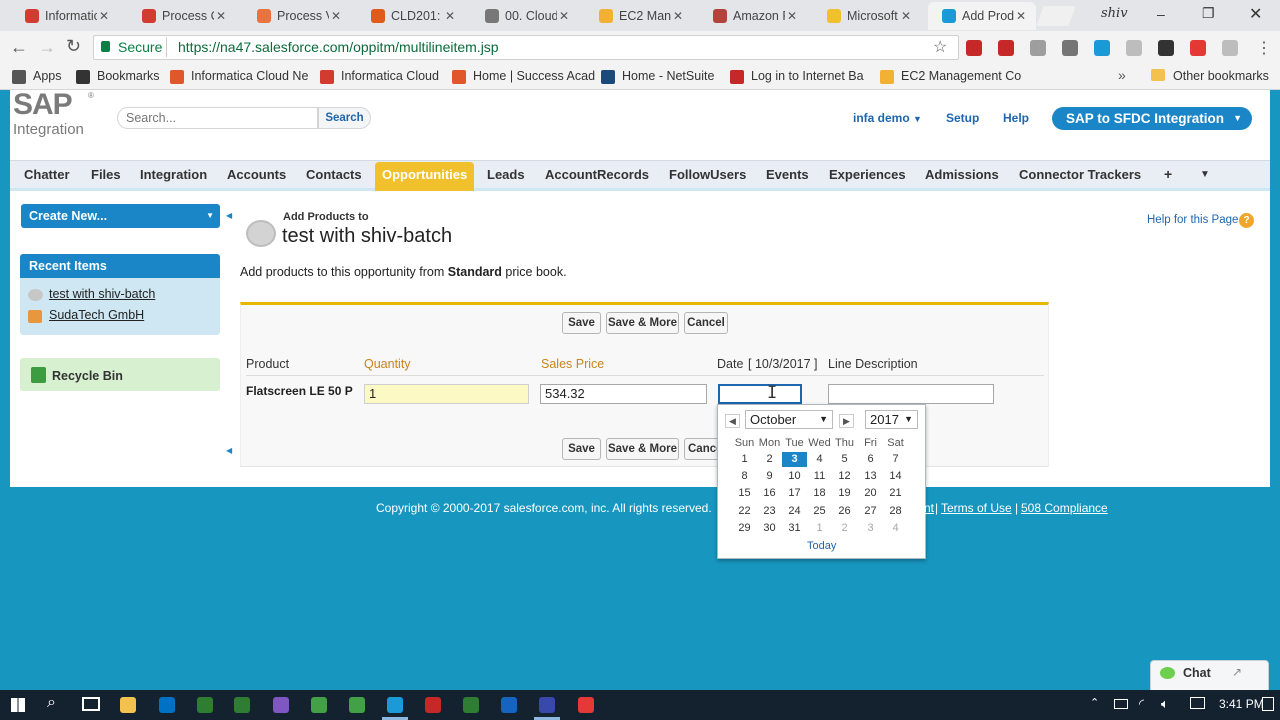 The width and height of the screenshot is (1280, 720). Describe the element at coordinates (753, 16) in the screenshot. I see `browser-tab: Amazon R✕` at that location.